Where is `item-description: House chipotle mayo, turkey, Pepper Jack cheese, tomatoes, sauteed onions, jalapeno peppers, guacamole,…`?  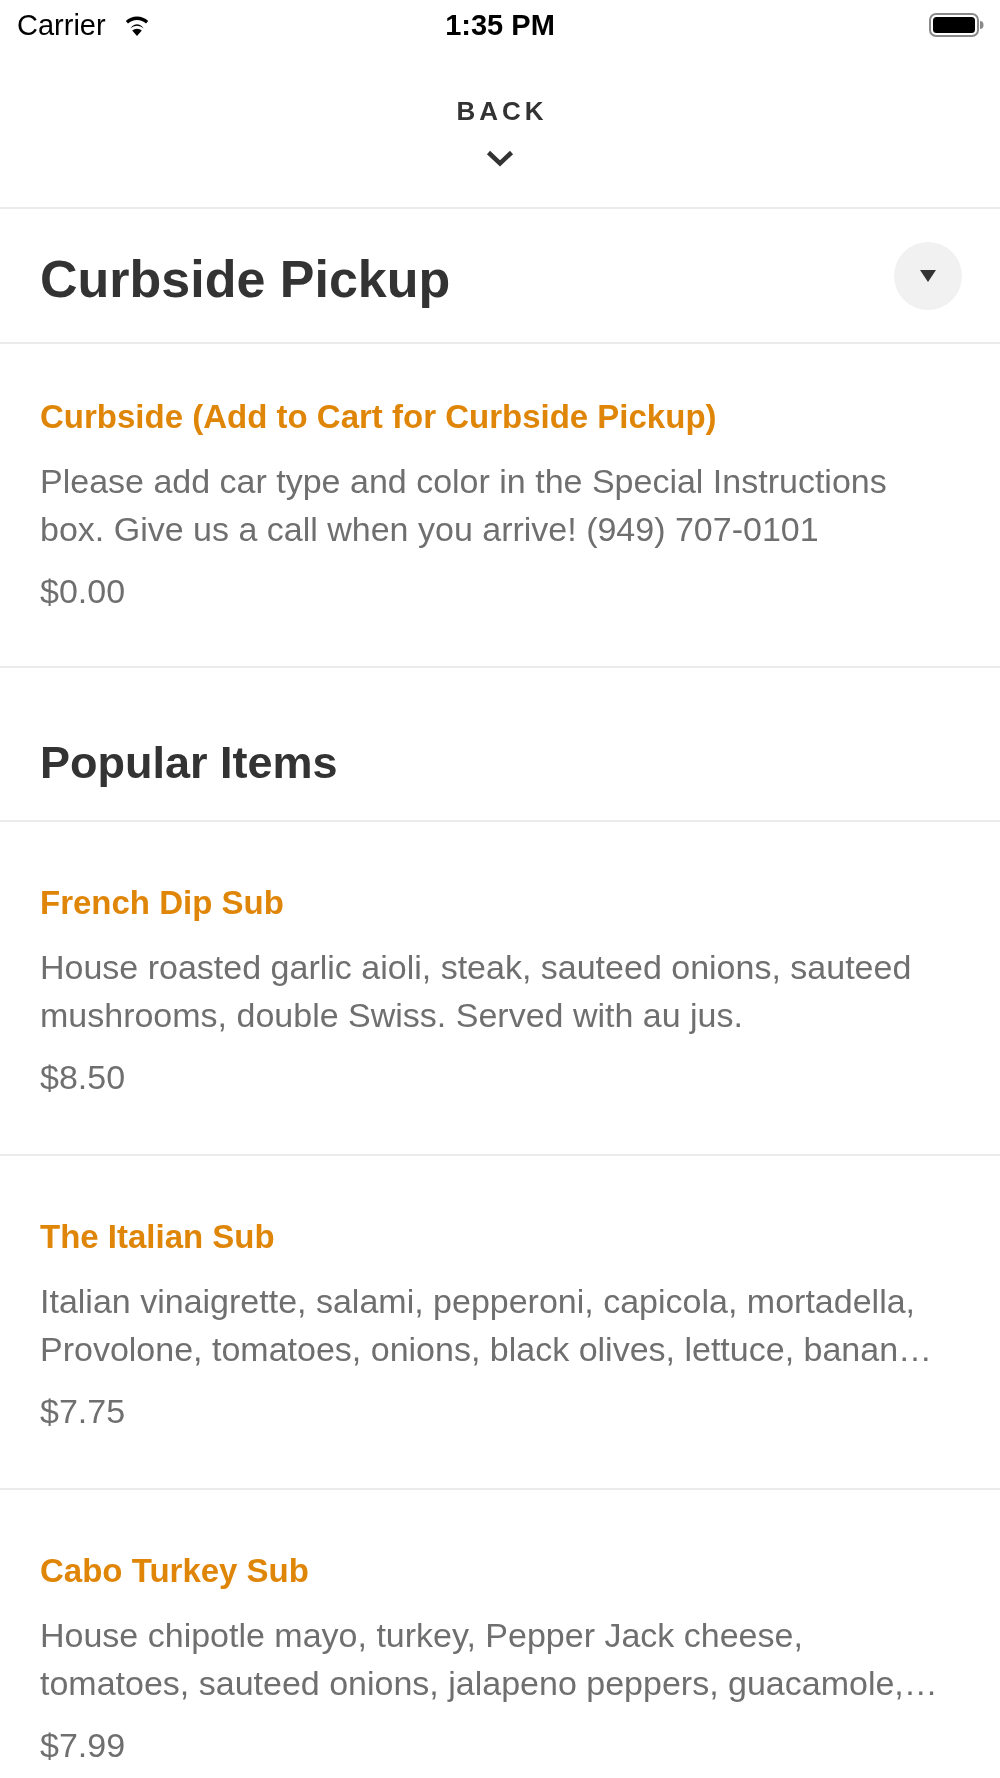 item-description: House chipotle mayo, turkey, Pepper Jack cheese, tomatoes, sauteed onions, jalapeno peppers, guacamole,… is located at coordinates (489, 1659).